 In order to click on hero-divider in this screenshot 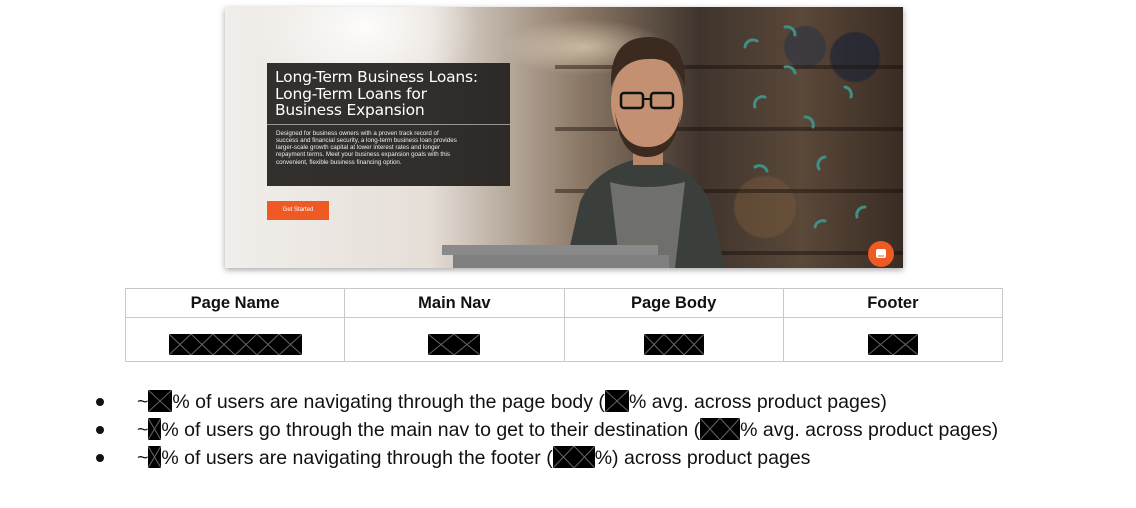, I will do `click(388, 124)`.